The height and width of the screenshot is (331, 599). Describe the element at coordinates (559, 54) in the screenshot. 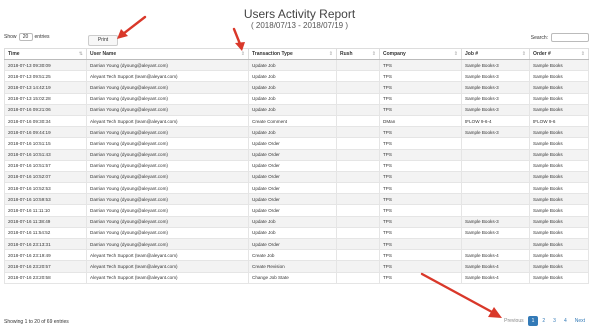

I see `column-header: Order # ⇕` at that location.